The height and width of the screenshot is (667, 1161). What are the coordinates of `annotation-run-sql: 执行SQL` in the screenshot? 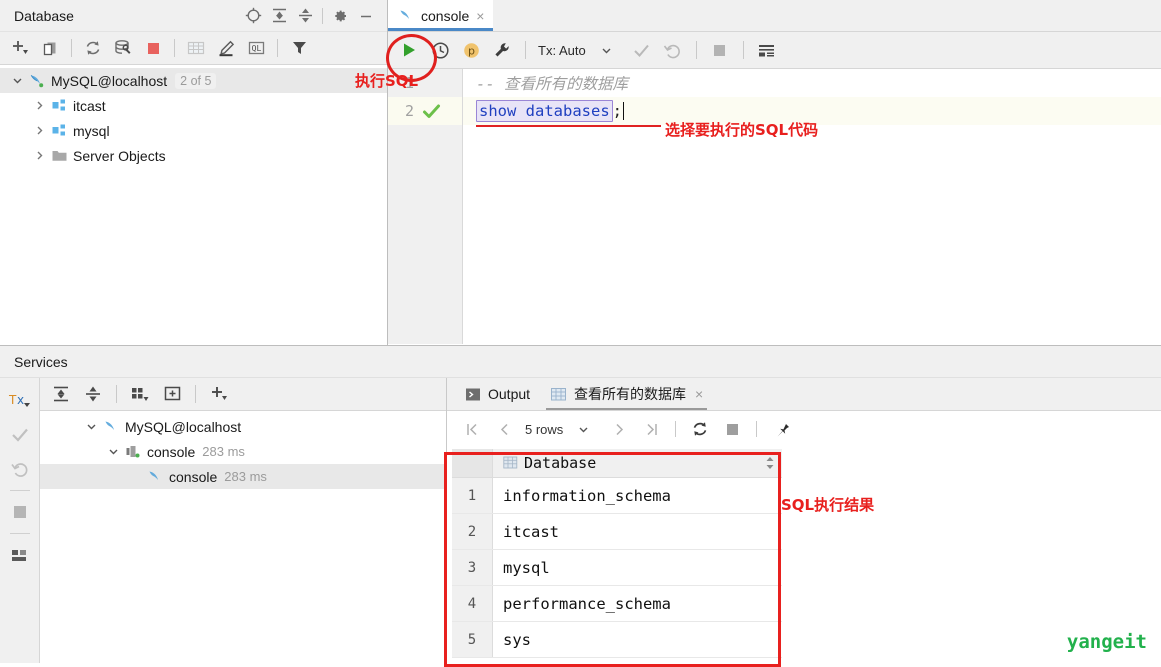 It's located at (387, 81).